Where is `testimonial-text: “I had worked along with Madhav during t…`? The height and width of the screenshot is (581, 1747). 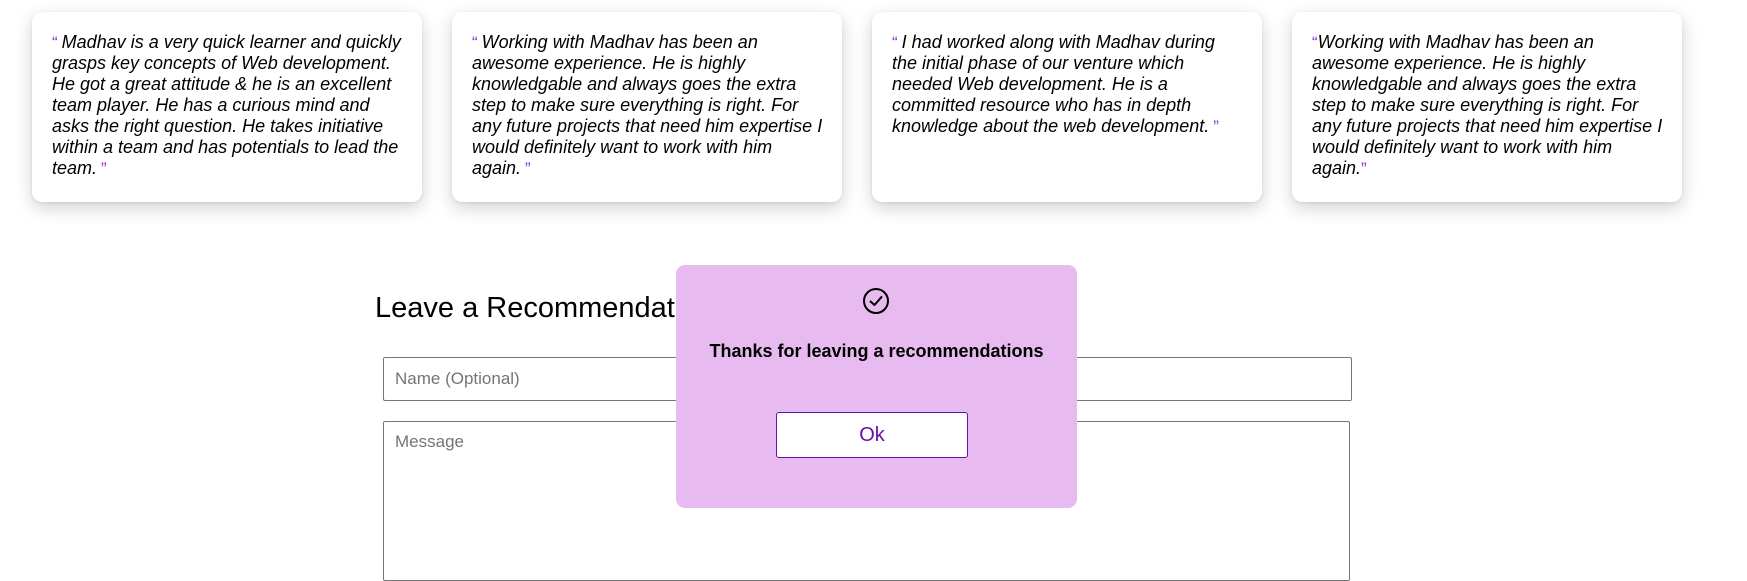
testimonial-text: “I had worked along with Madhav during t… is located at coordinates (1068, 84).